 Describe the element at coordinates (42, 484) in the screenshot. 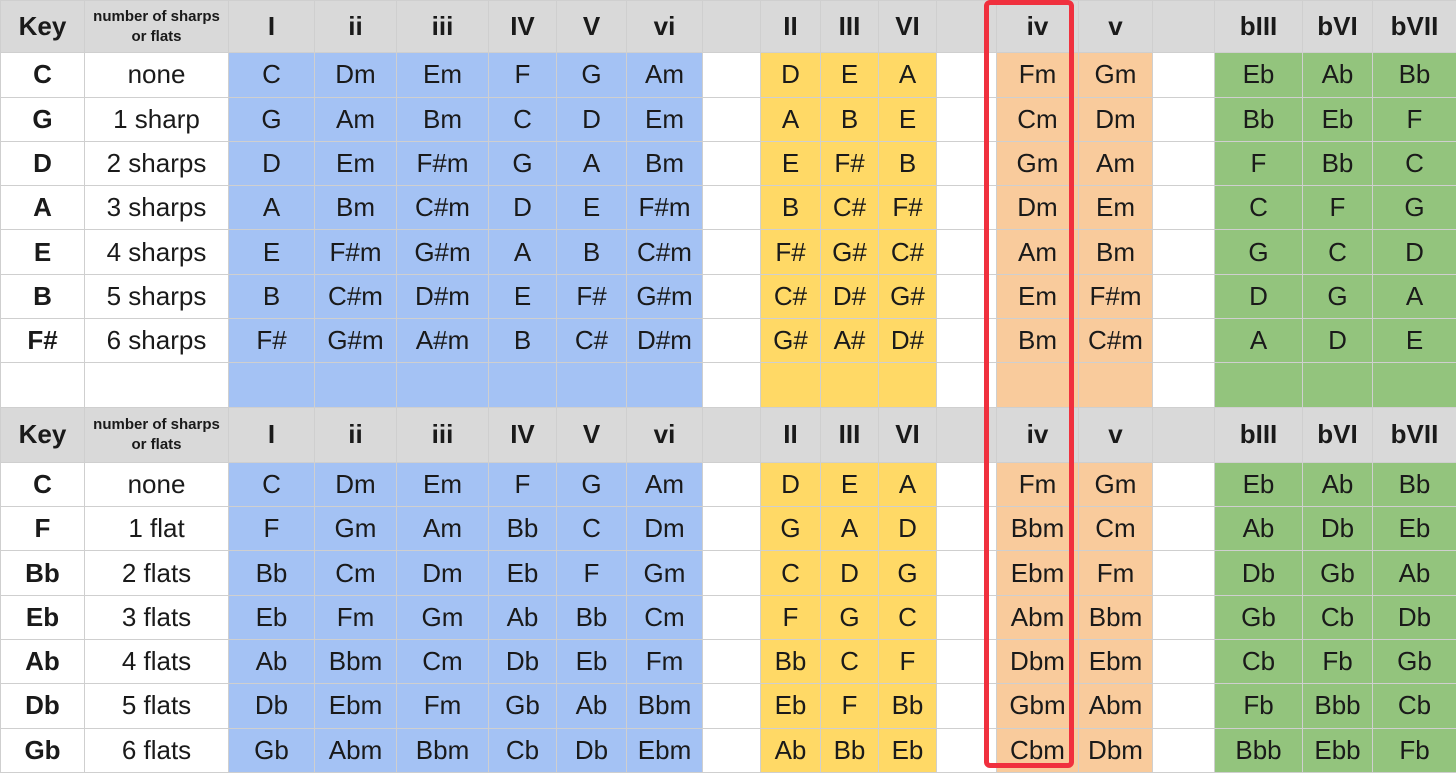

I see `key-cell: C` at that location.